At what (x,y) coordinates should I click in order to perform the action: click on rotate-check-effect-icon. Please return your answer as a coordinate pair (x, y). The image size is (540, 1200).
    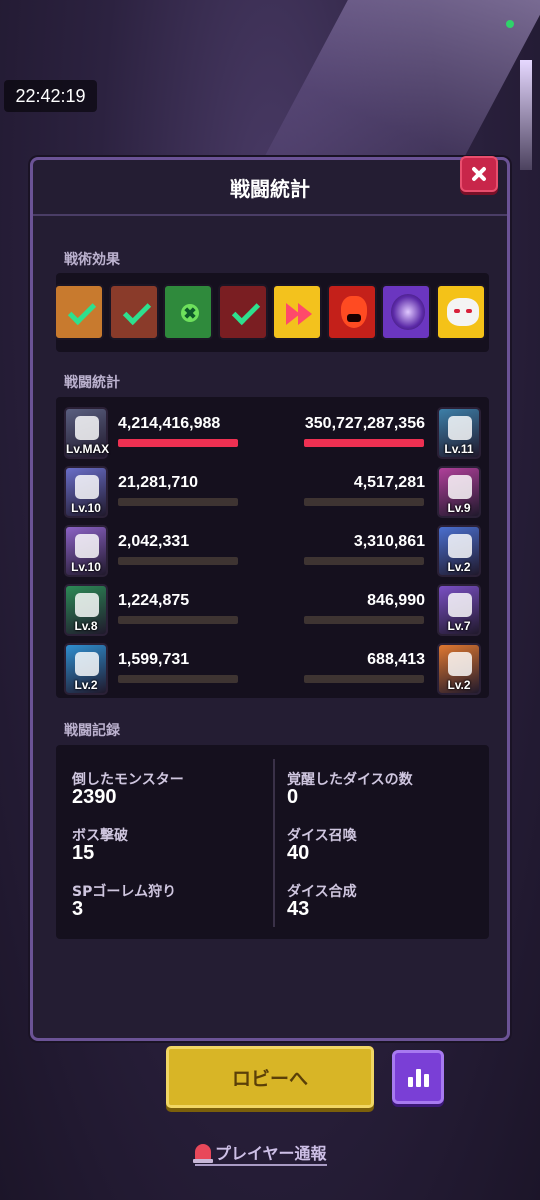
    Looking at the image, I should click on (80, 312).